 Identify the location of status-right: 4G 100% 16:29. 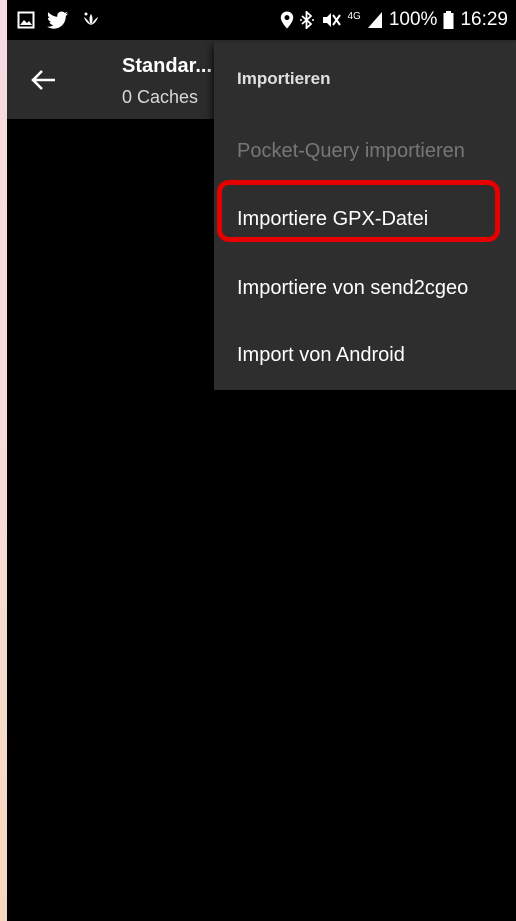
(398, 20).